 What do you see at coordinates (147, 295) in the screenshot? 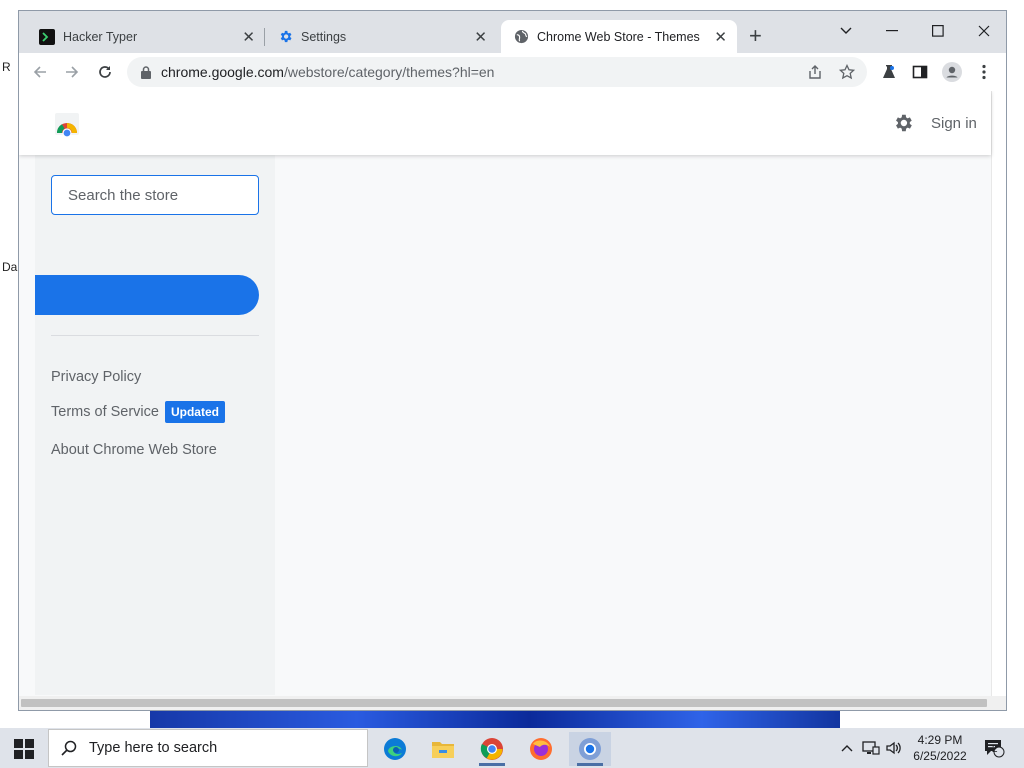
I see `category-themes-selected` at bounding box center [147, 295].